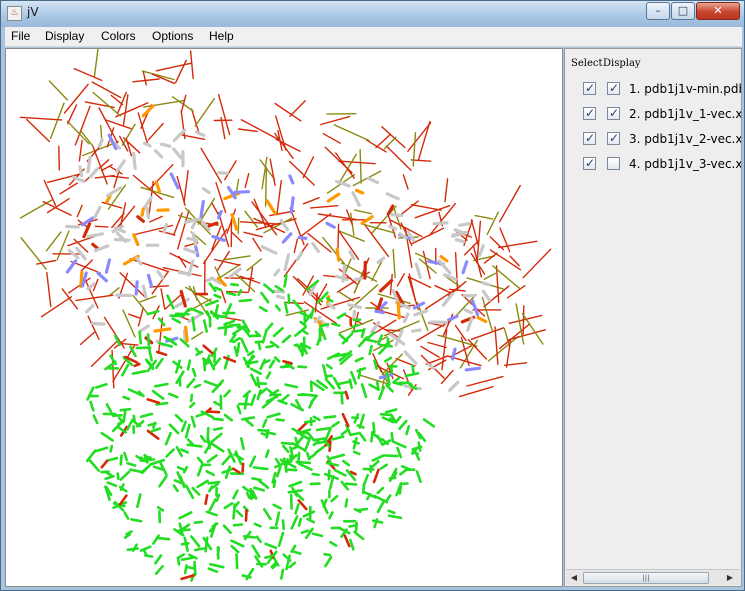  What do you see at coordinates (683, 11) in the screenshot?
I see `maximize-button: □` at bounding box center [683, 11].